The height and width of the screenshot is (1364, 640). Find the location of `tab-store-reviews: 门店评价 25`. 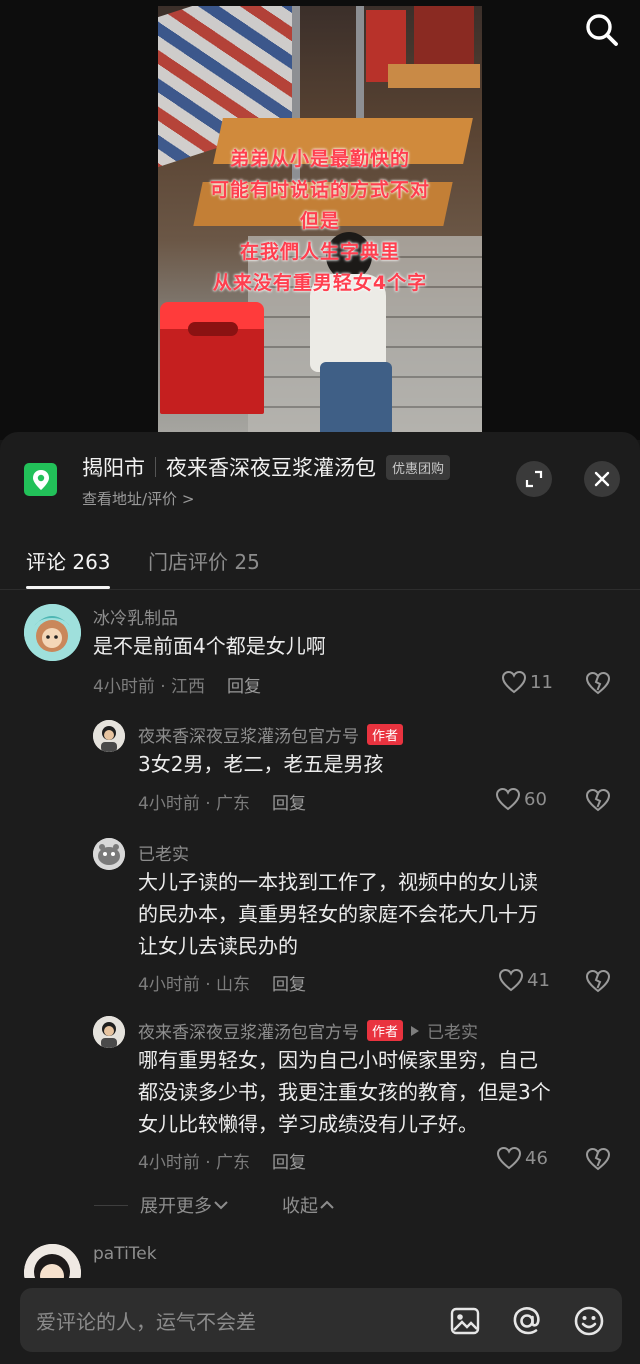

tab-store-reviews: 门店评价 25 is located at coordinates (204, 560).